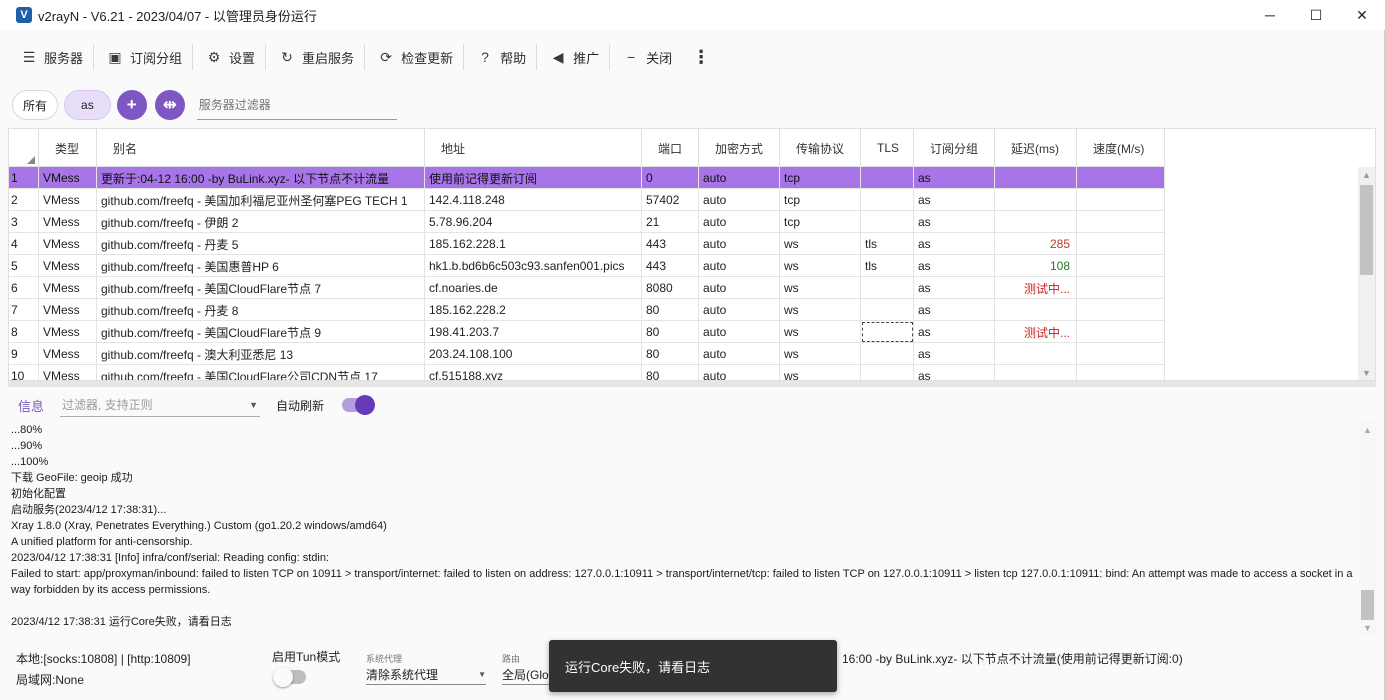 The height and width of the screenshot is (700, 1385). Describe the element at coordinates (1366, 230) in the screenshot. I see `grid-scroll-thumb` at that location.